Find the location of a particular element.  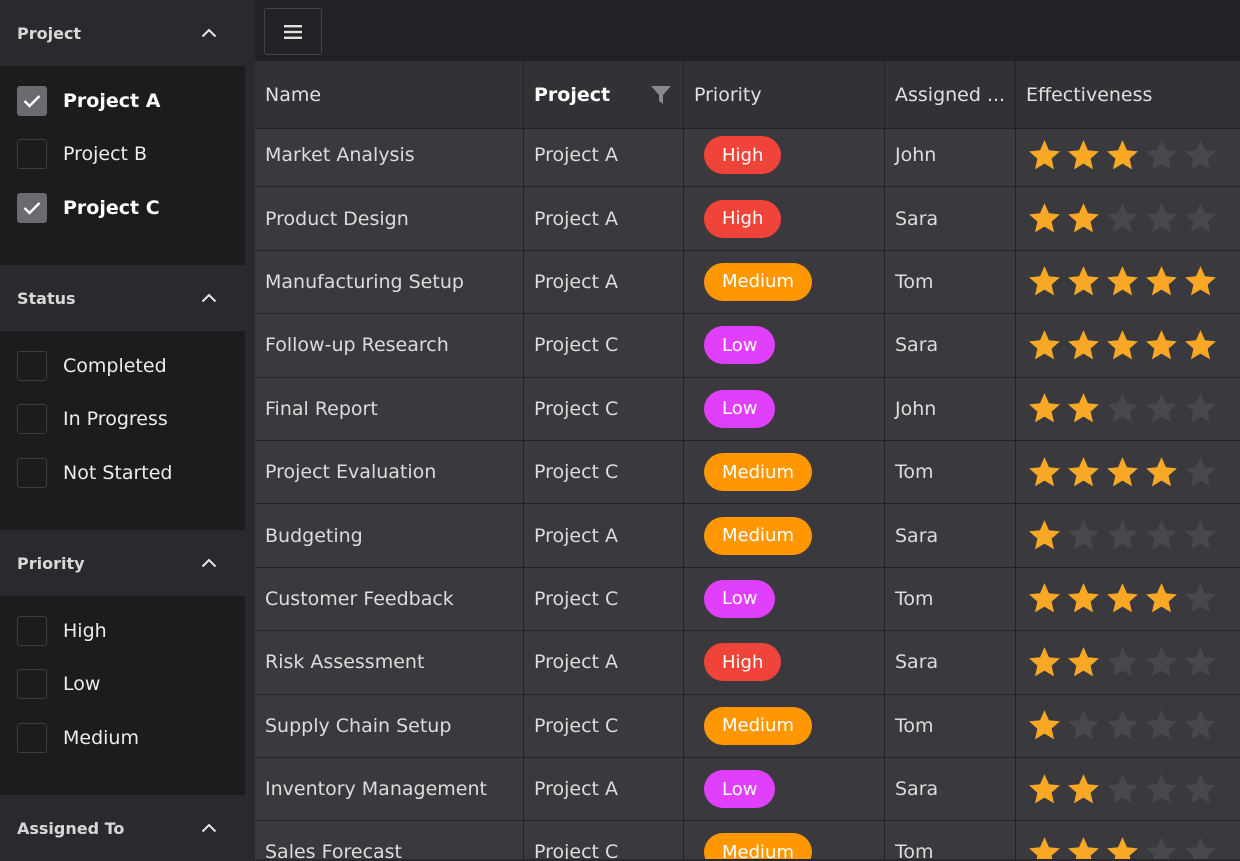

table-row: Manufacturing Setup Project A Medium Tom is located at coordinates (747, 282).